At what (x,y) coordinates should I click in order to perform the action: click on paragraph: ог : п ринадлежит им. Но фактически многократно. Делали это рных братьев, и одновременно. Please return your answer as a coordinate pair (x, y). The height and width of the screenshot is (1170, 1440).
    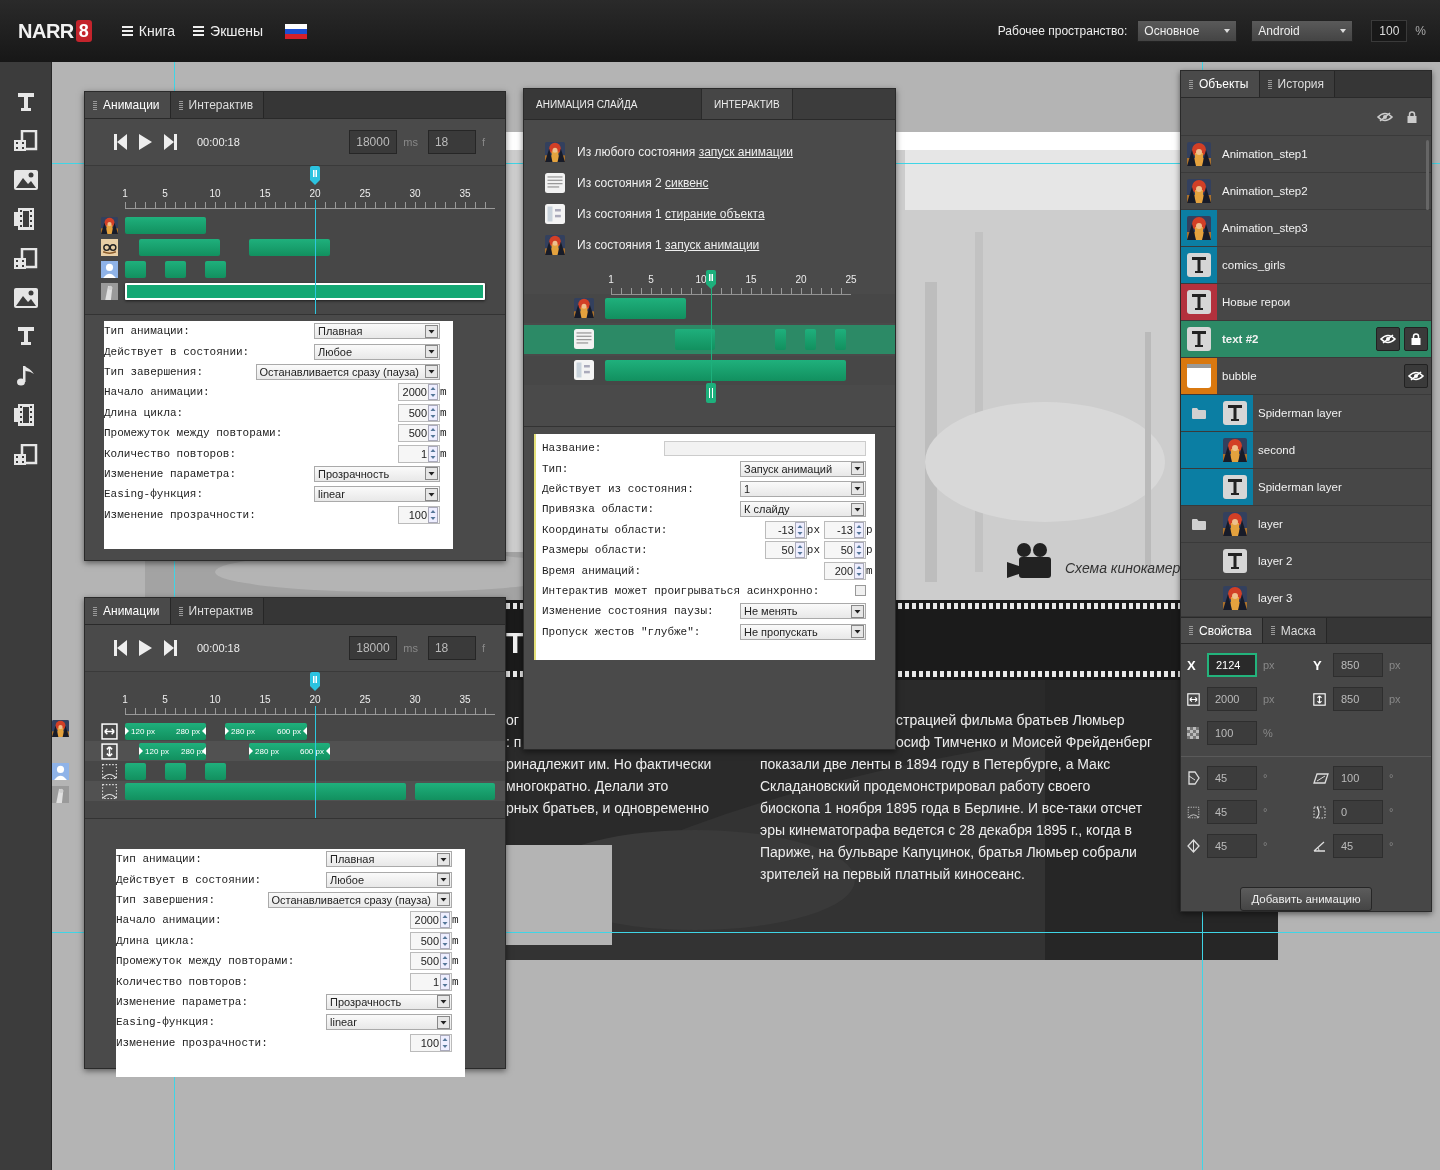
    Looking at the image, I should click on (609, 764).